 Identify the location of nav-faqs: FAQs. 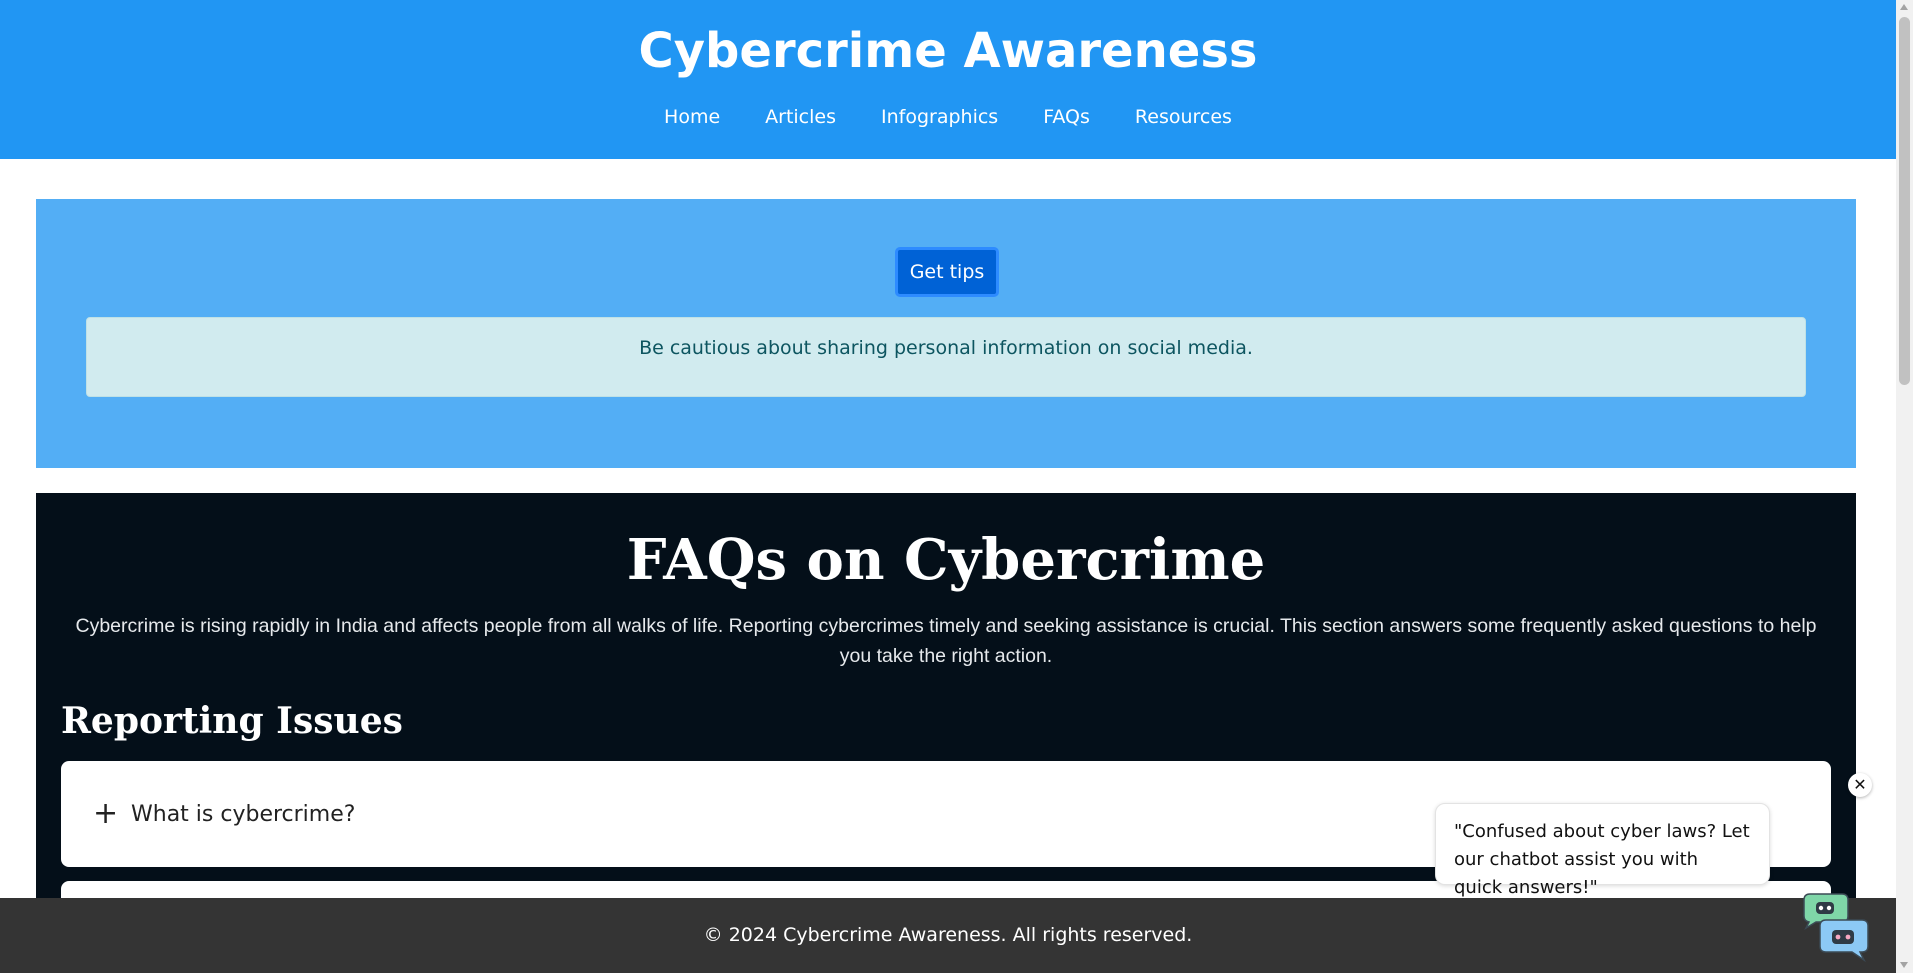
(1066, 117).